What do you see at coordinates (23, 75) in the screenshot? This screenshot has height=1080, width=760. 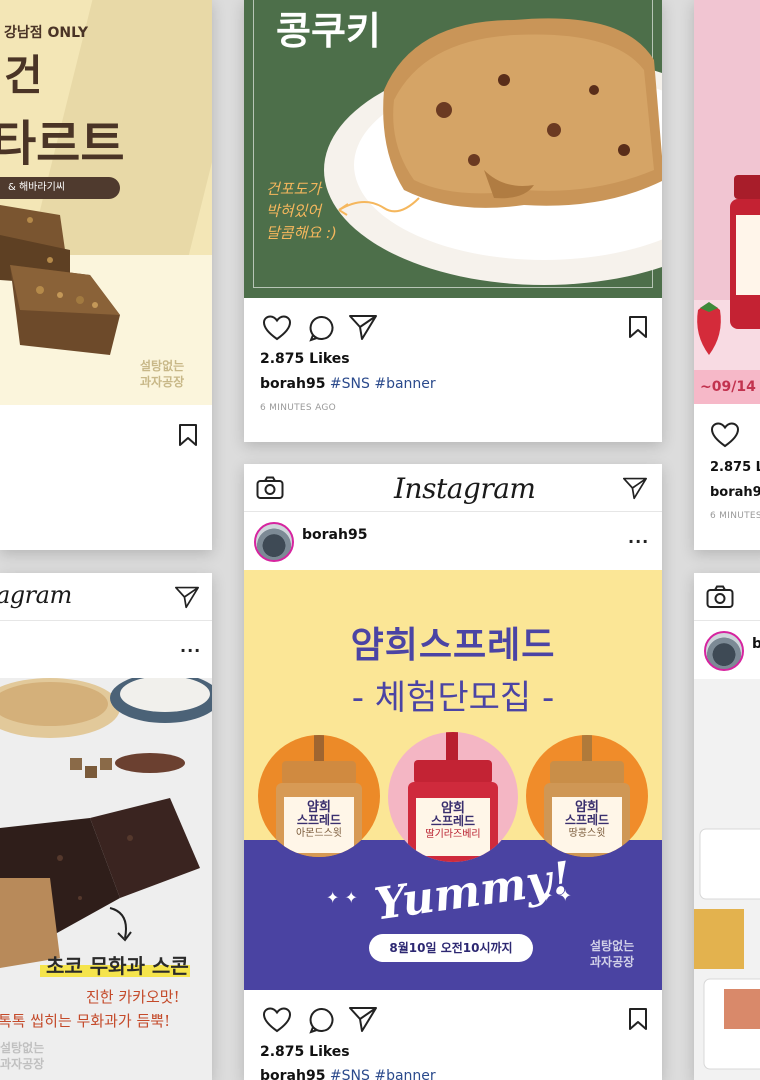 I see `tart-title-line1: 건` at bounding box center [23, 75].